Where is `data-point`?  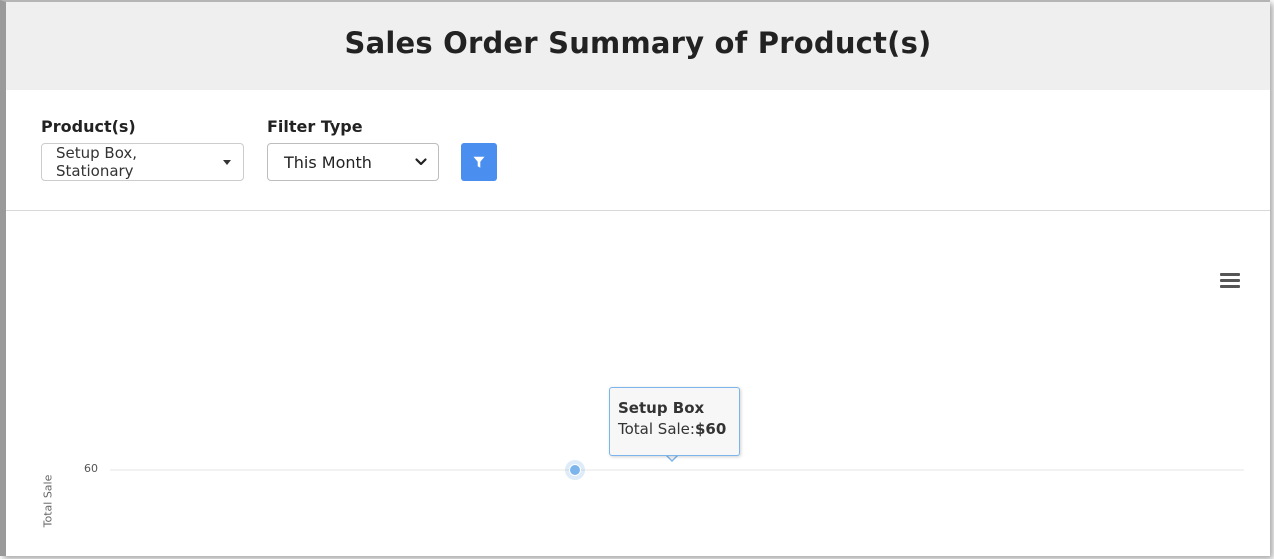
data-point is located at coordinates (575, 470).